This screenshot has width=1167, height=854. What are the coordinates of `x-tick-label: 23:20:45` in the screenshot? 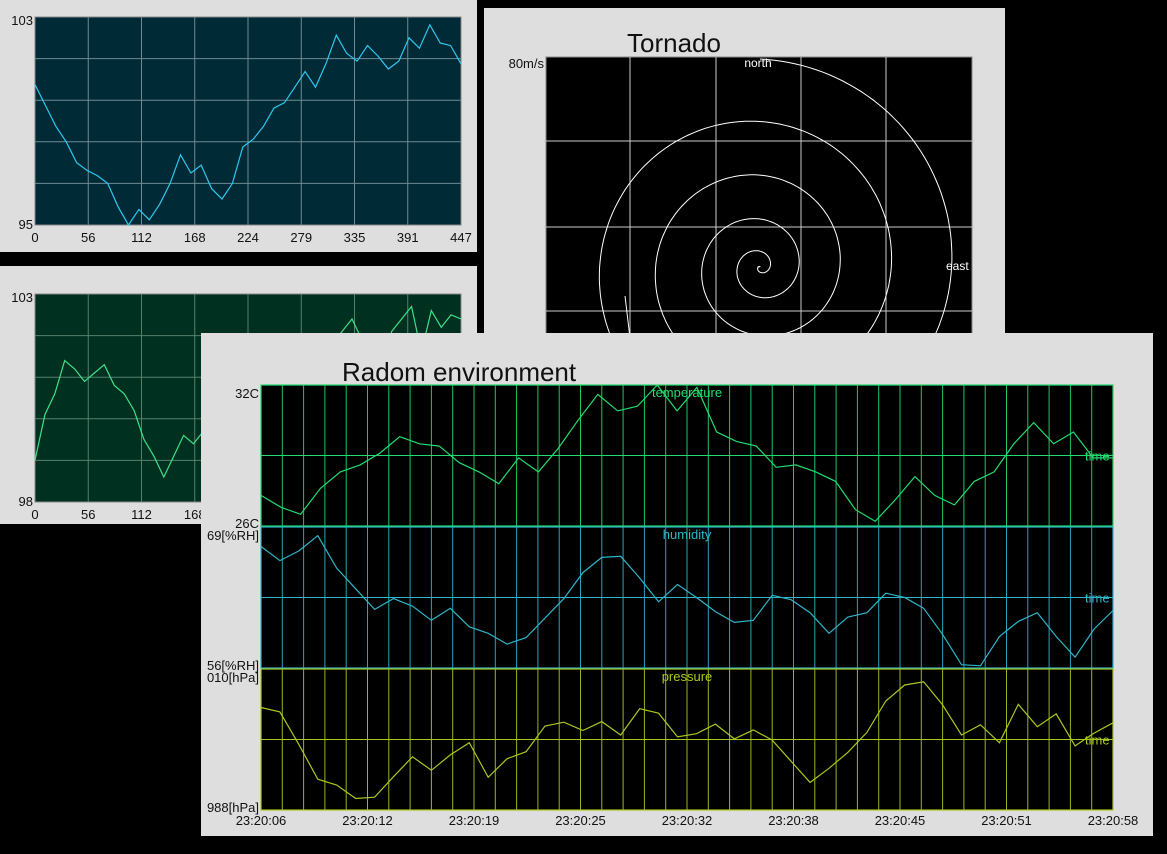 It's located at (900, 820).